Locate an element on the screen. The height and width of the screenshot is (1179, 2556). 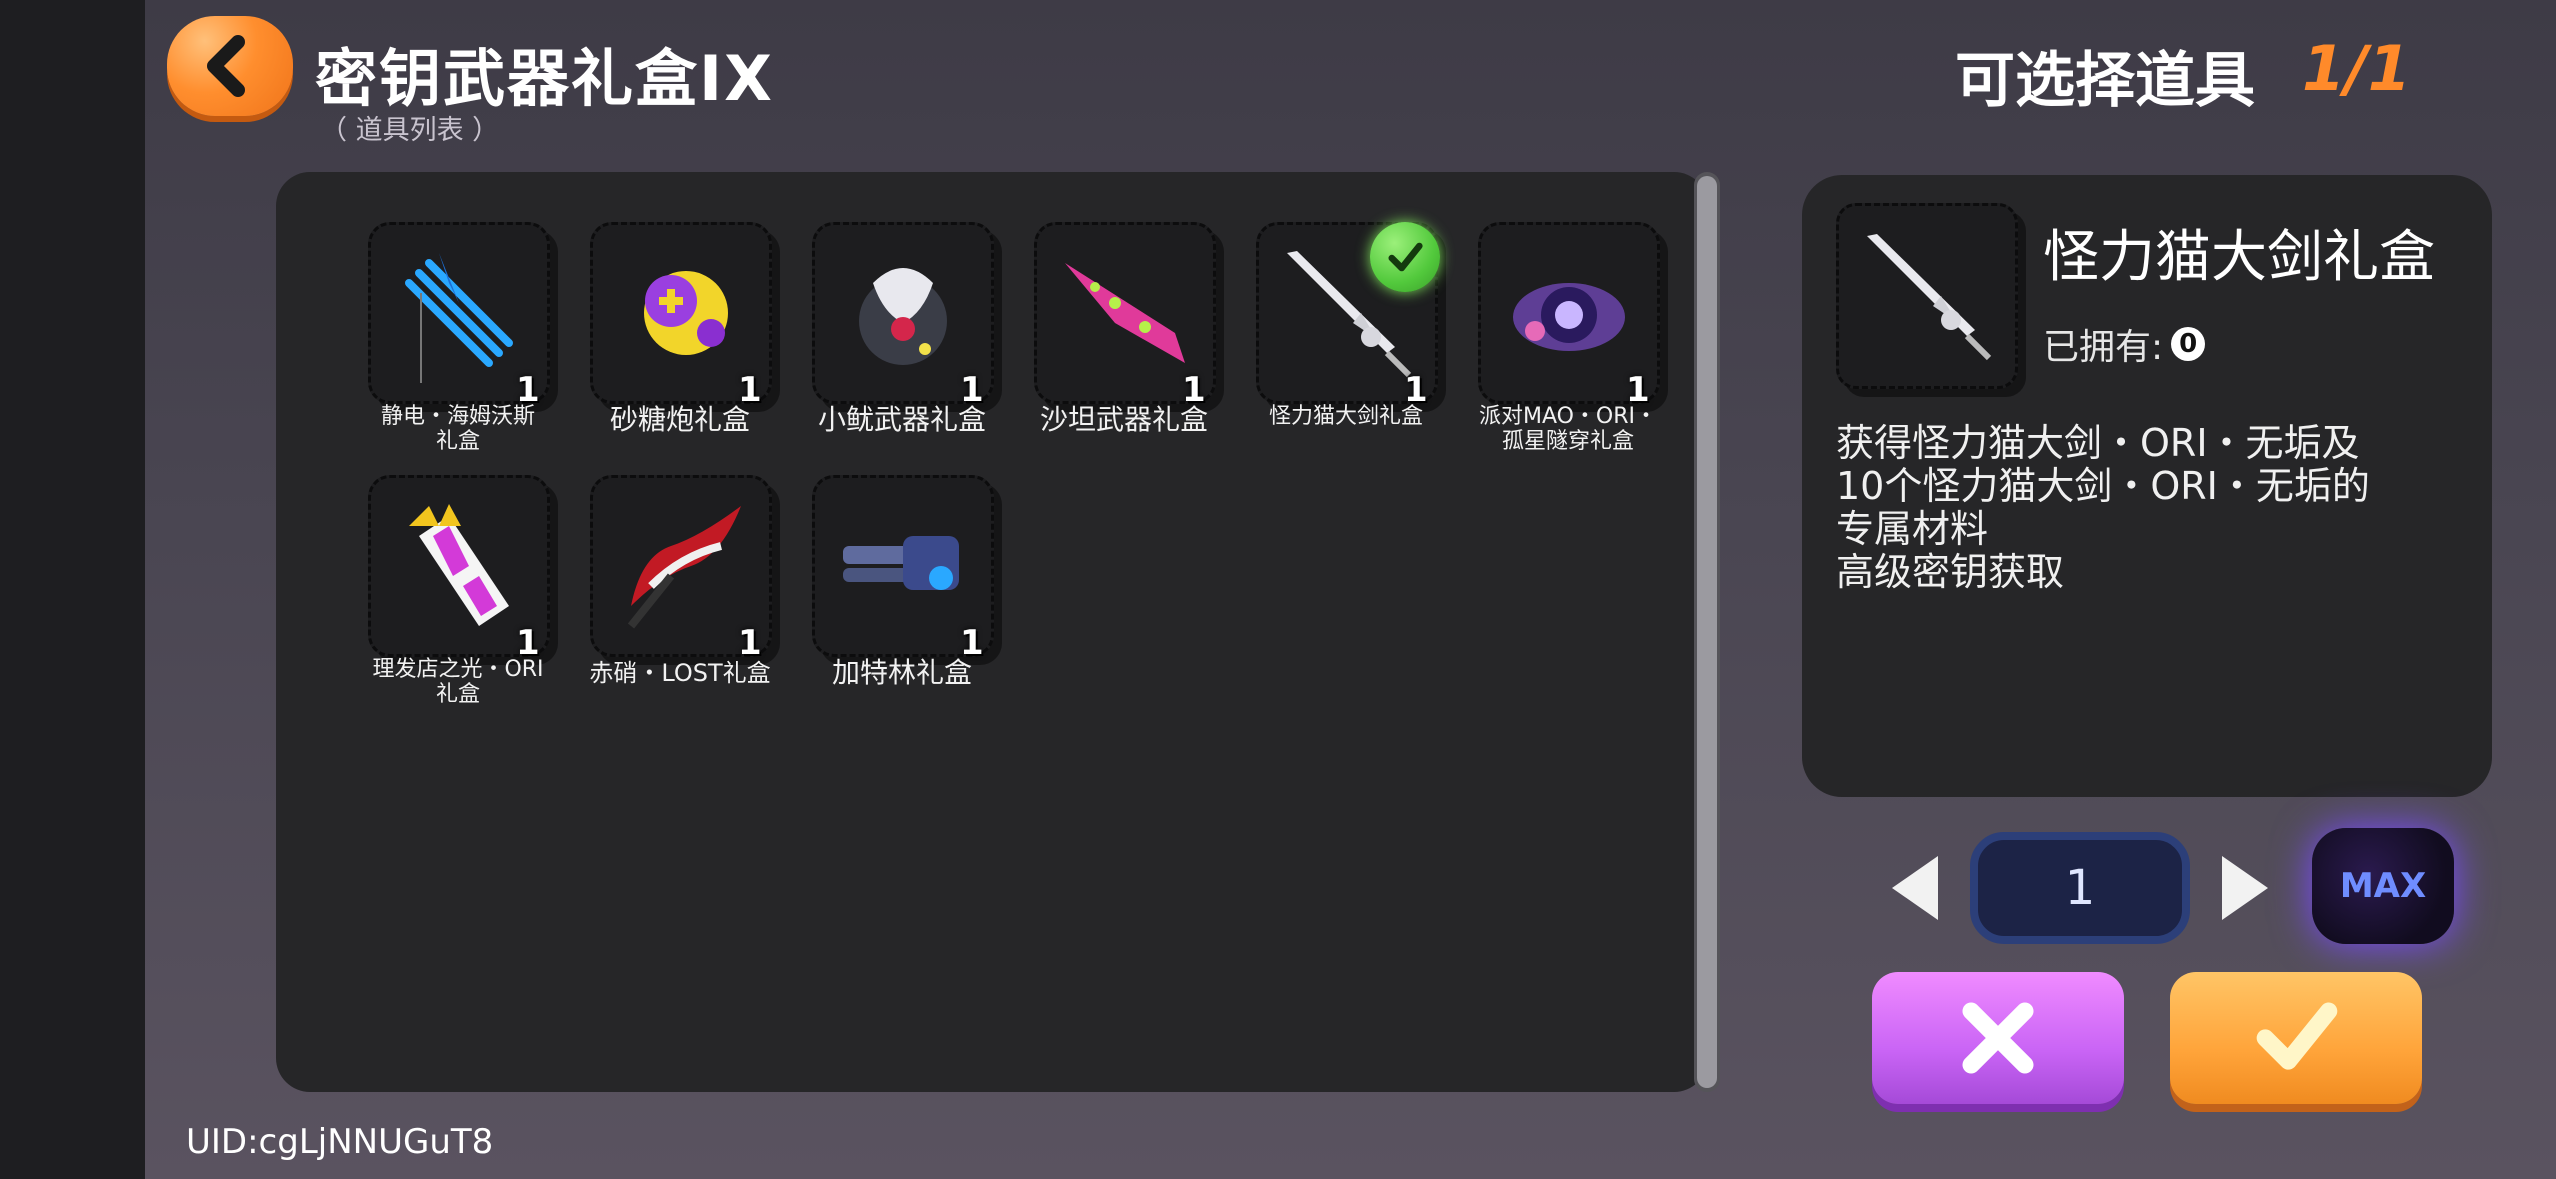
squid-weapon-icon is located at coordinates (903, 316).